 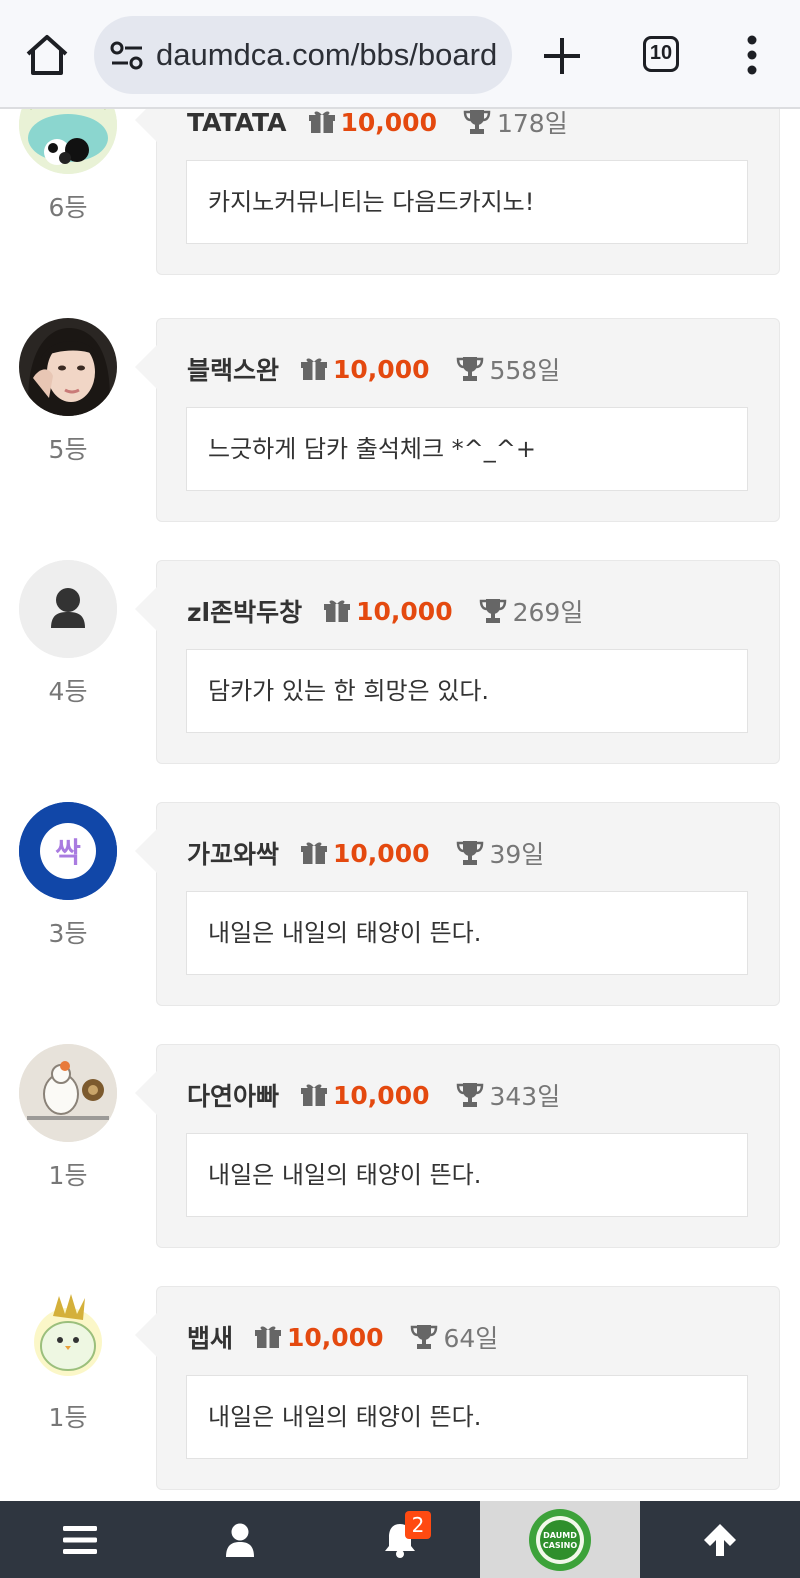 I want to click on comment-message: 카지노커뮤니티는 다음드카지노!, so click(x=467, y=202).